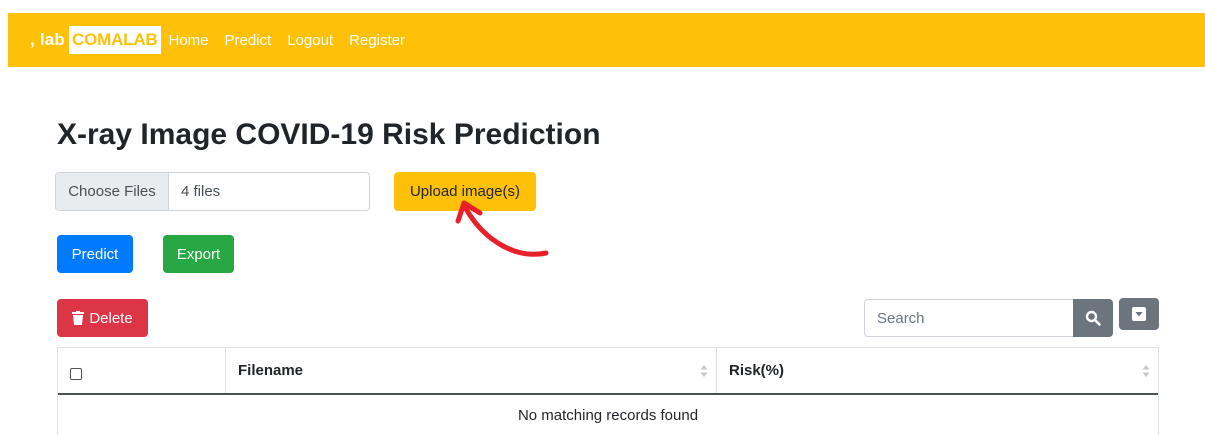 This screenshot has height=435, width=1205. What do you see at coordinates (271, 370) in the screenshot?
I see `header-filename-label: Filename` at bounding box center [271, 370].